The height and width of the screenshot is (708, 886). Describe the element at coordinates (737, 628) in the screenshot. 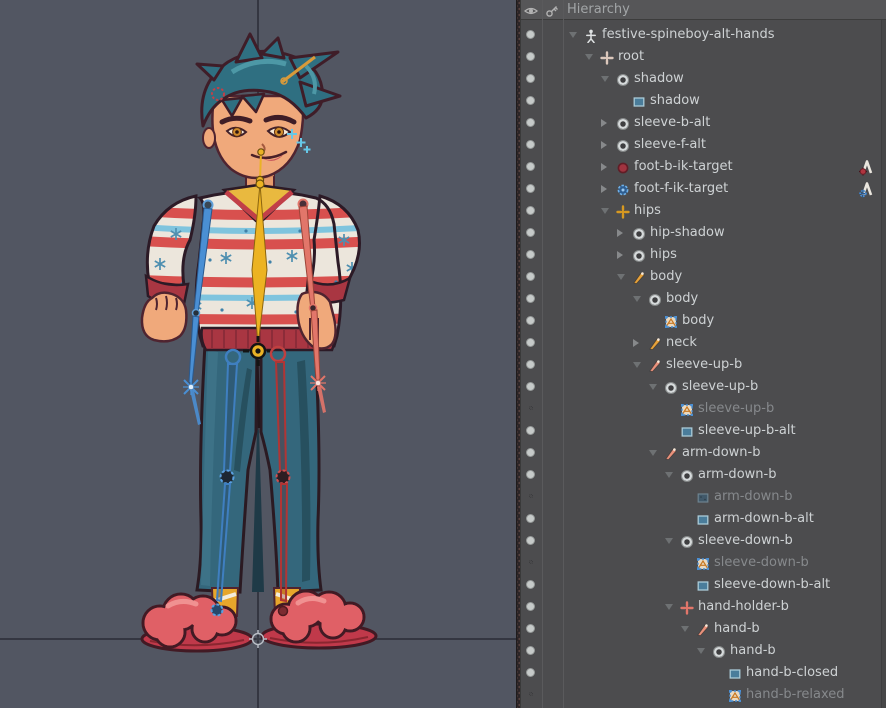

I see `tree-row-label: hand-b` at that location.